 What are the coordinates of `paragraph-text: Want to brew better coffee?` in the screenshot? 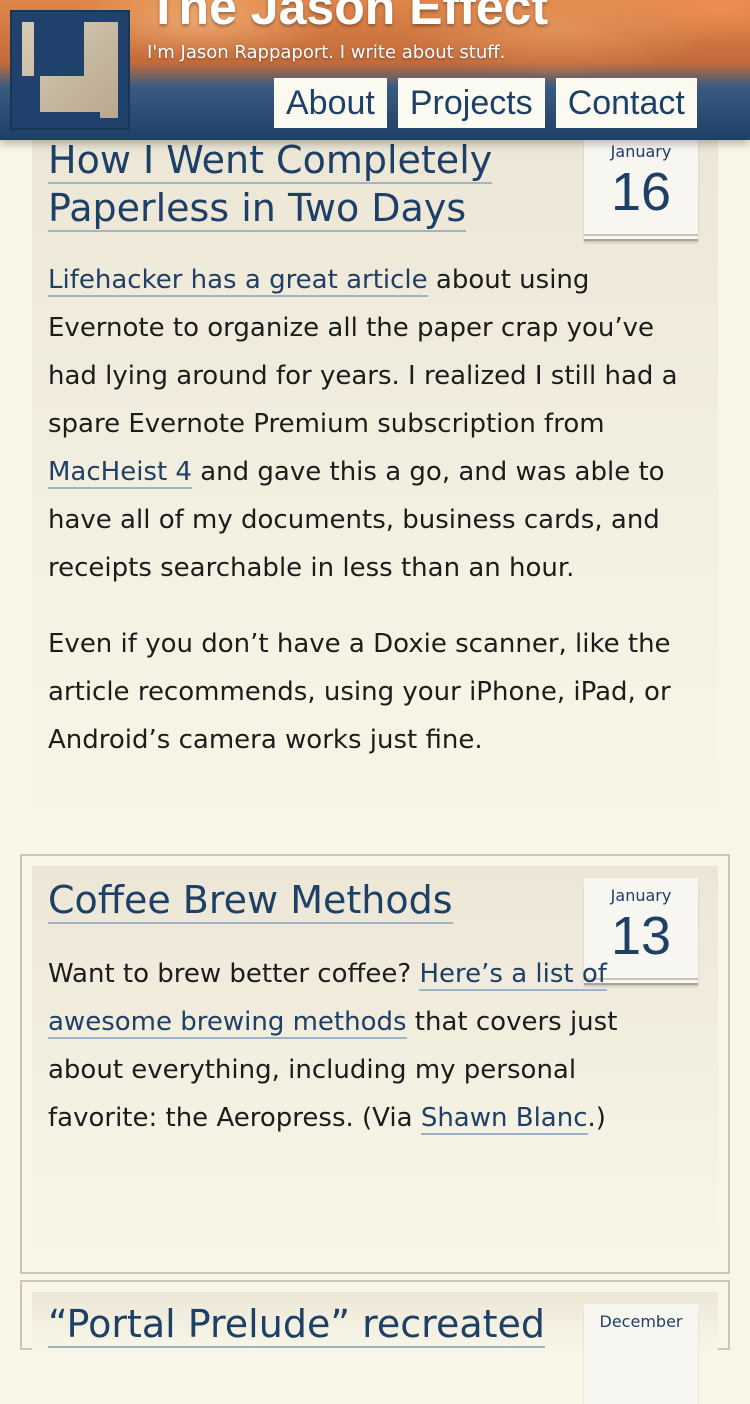 It's located at (234, 974).